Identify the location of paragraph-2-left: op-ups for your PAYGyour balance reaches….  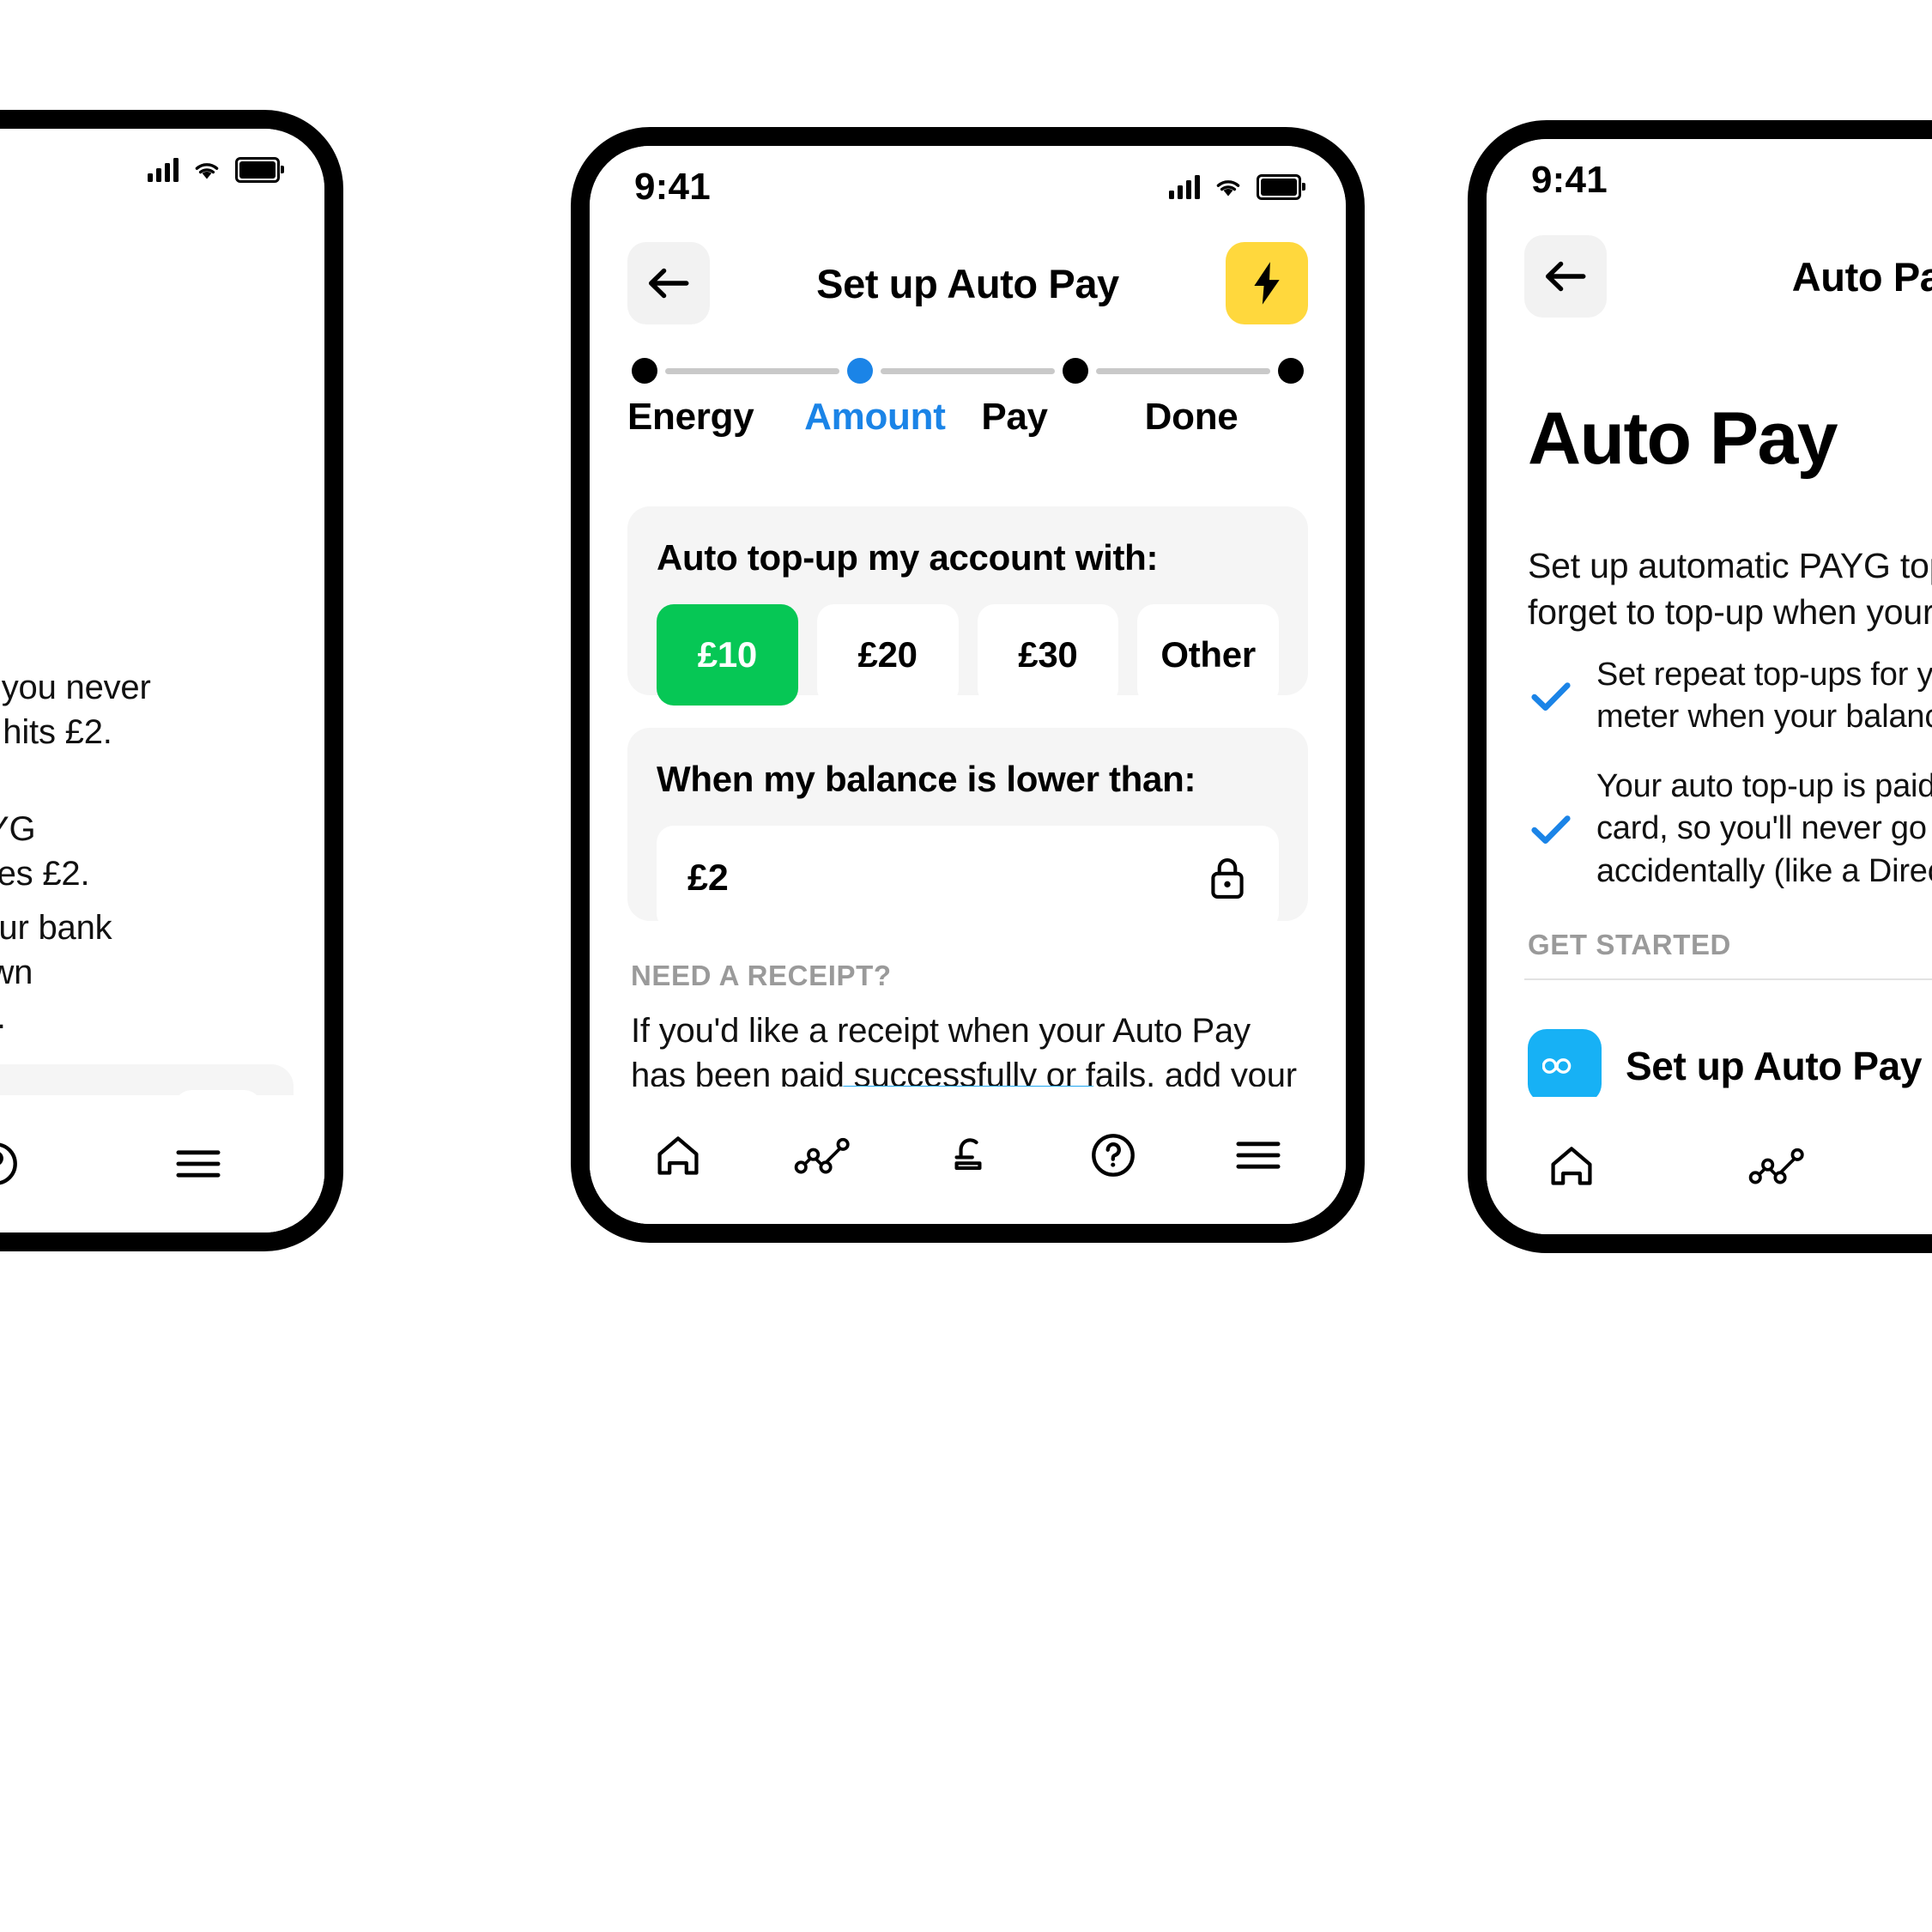
(45, 852).